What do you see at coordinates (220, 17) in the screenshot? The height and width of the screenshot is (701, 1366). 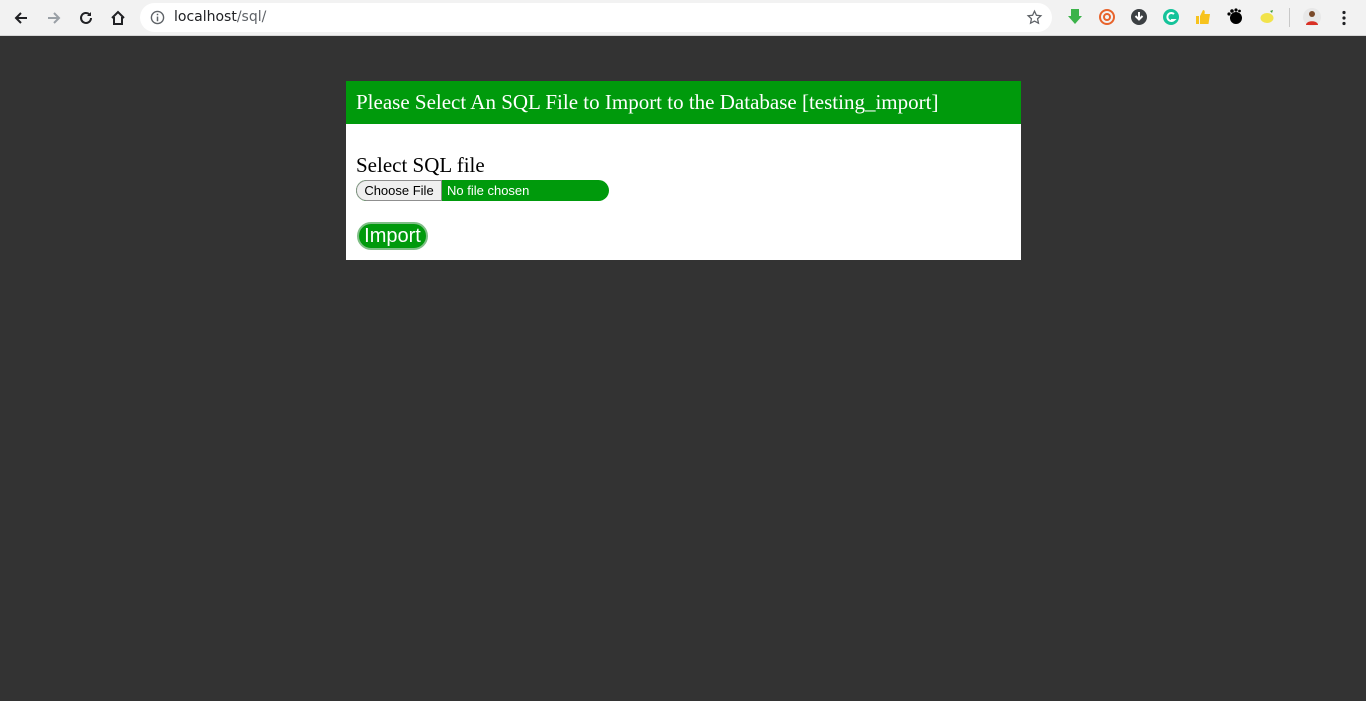 I see `url-text: localhost/sql/` at bounding box center [220, 17].